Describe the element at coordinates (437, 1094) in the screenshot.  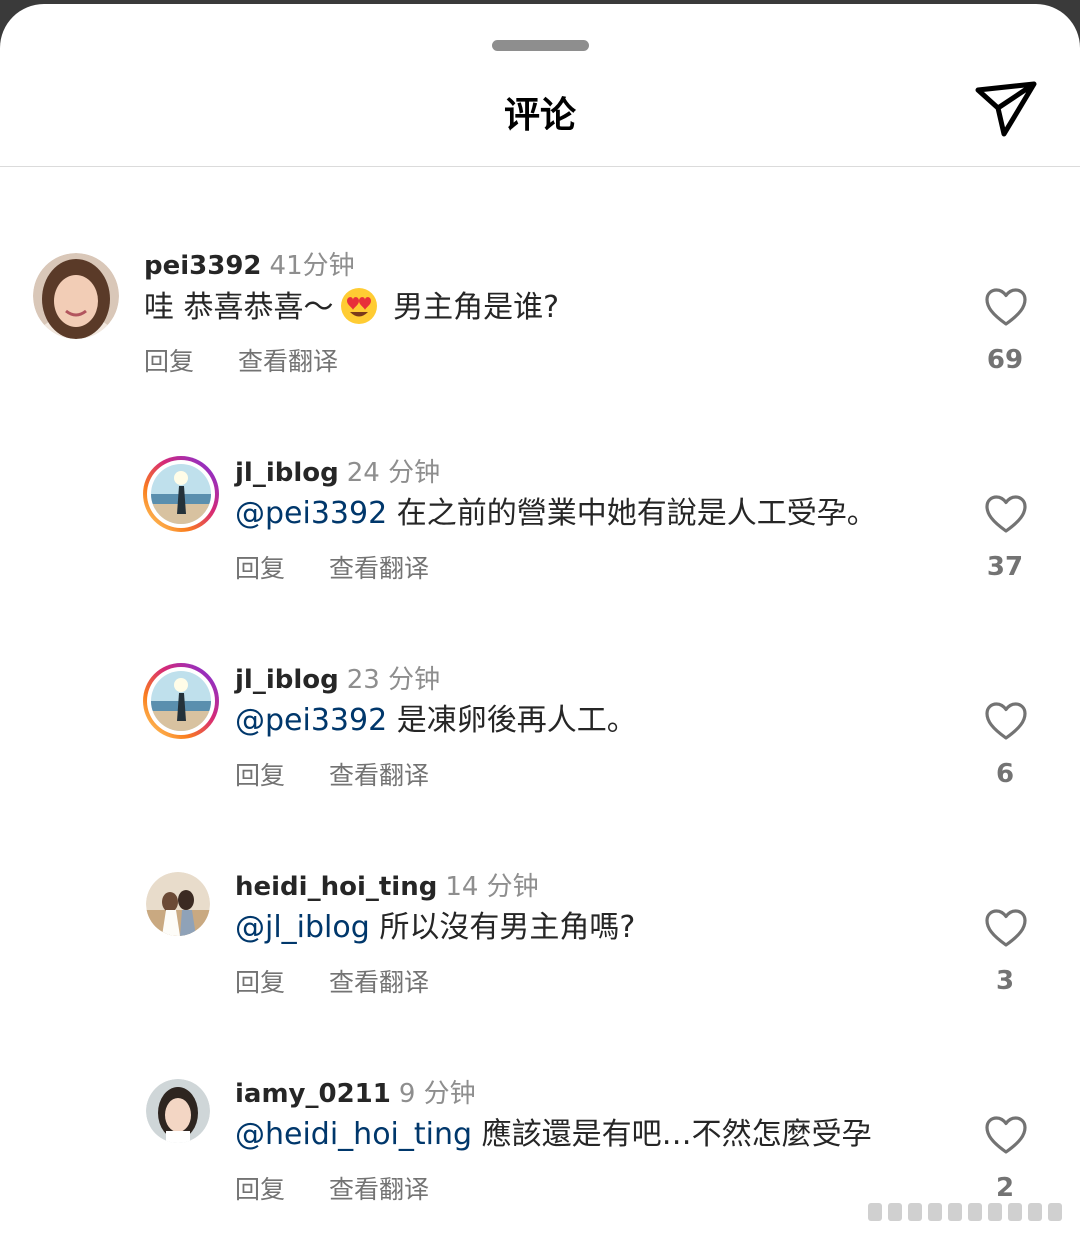
I see `comment-time: 9 分钟` at that location.